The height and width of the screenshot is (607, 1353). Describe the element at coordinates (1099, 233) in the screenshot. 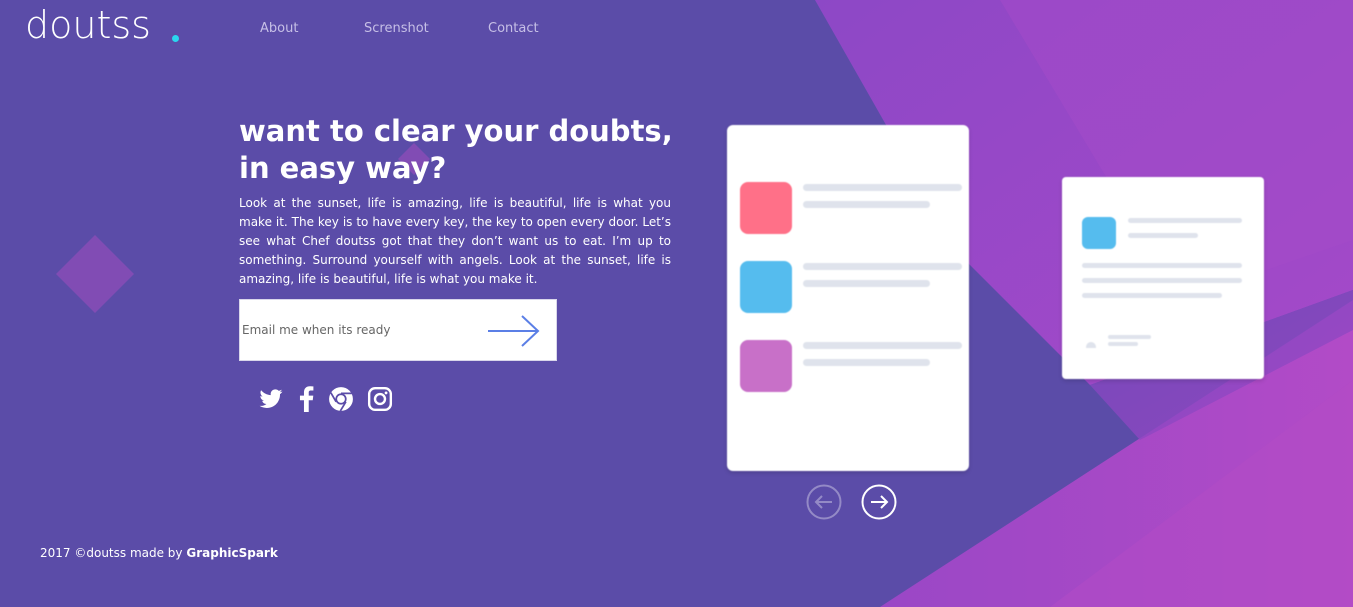

I see `tablet-tile-blue` at that location.